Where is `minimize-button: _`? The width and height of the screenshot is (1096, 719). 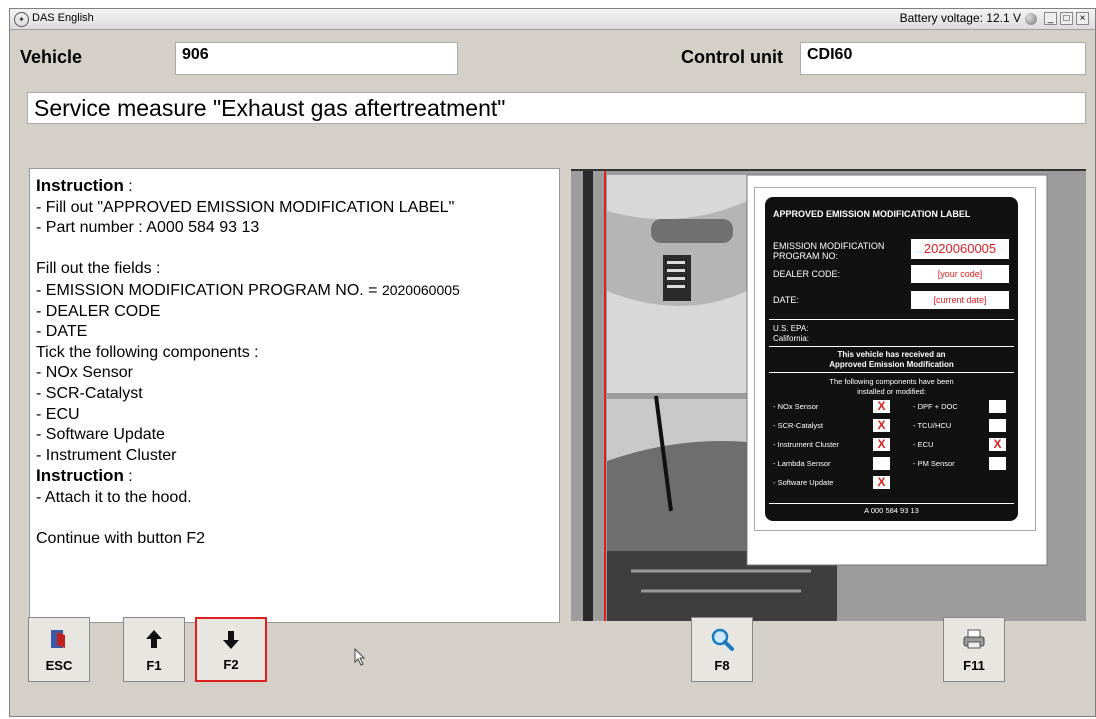 minimize-button: _ is located at coordinates (1050, 18).